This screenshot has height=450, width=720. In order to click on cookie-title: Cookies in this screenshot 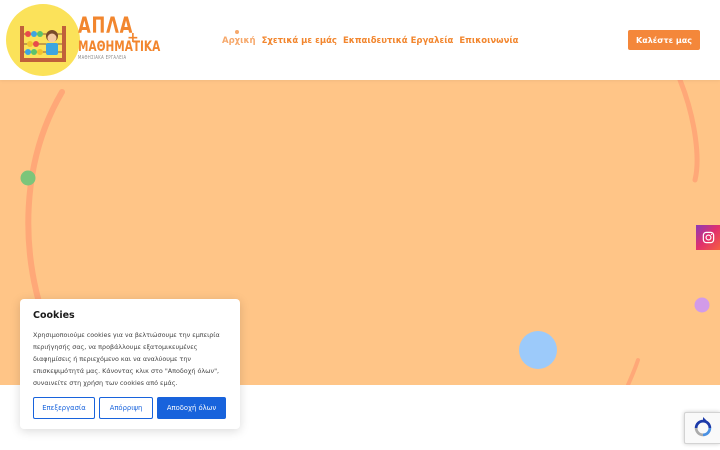, I will do `click(54, 315)`.